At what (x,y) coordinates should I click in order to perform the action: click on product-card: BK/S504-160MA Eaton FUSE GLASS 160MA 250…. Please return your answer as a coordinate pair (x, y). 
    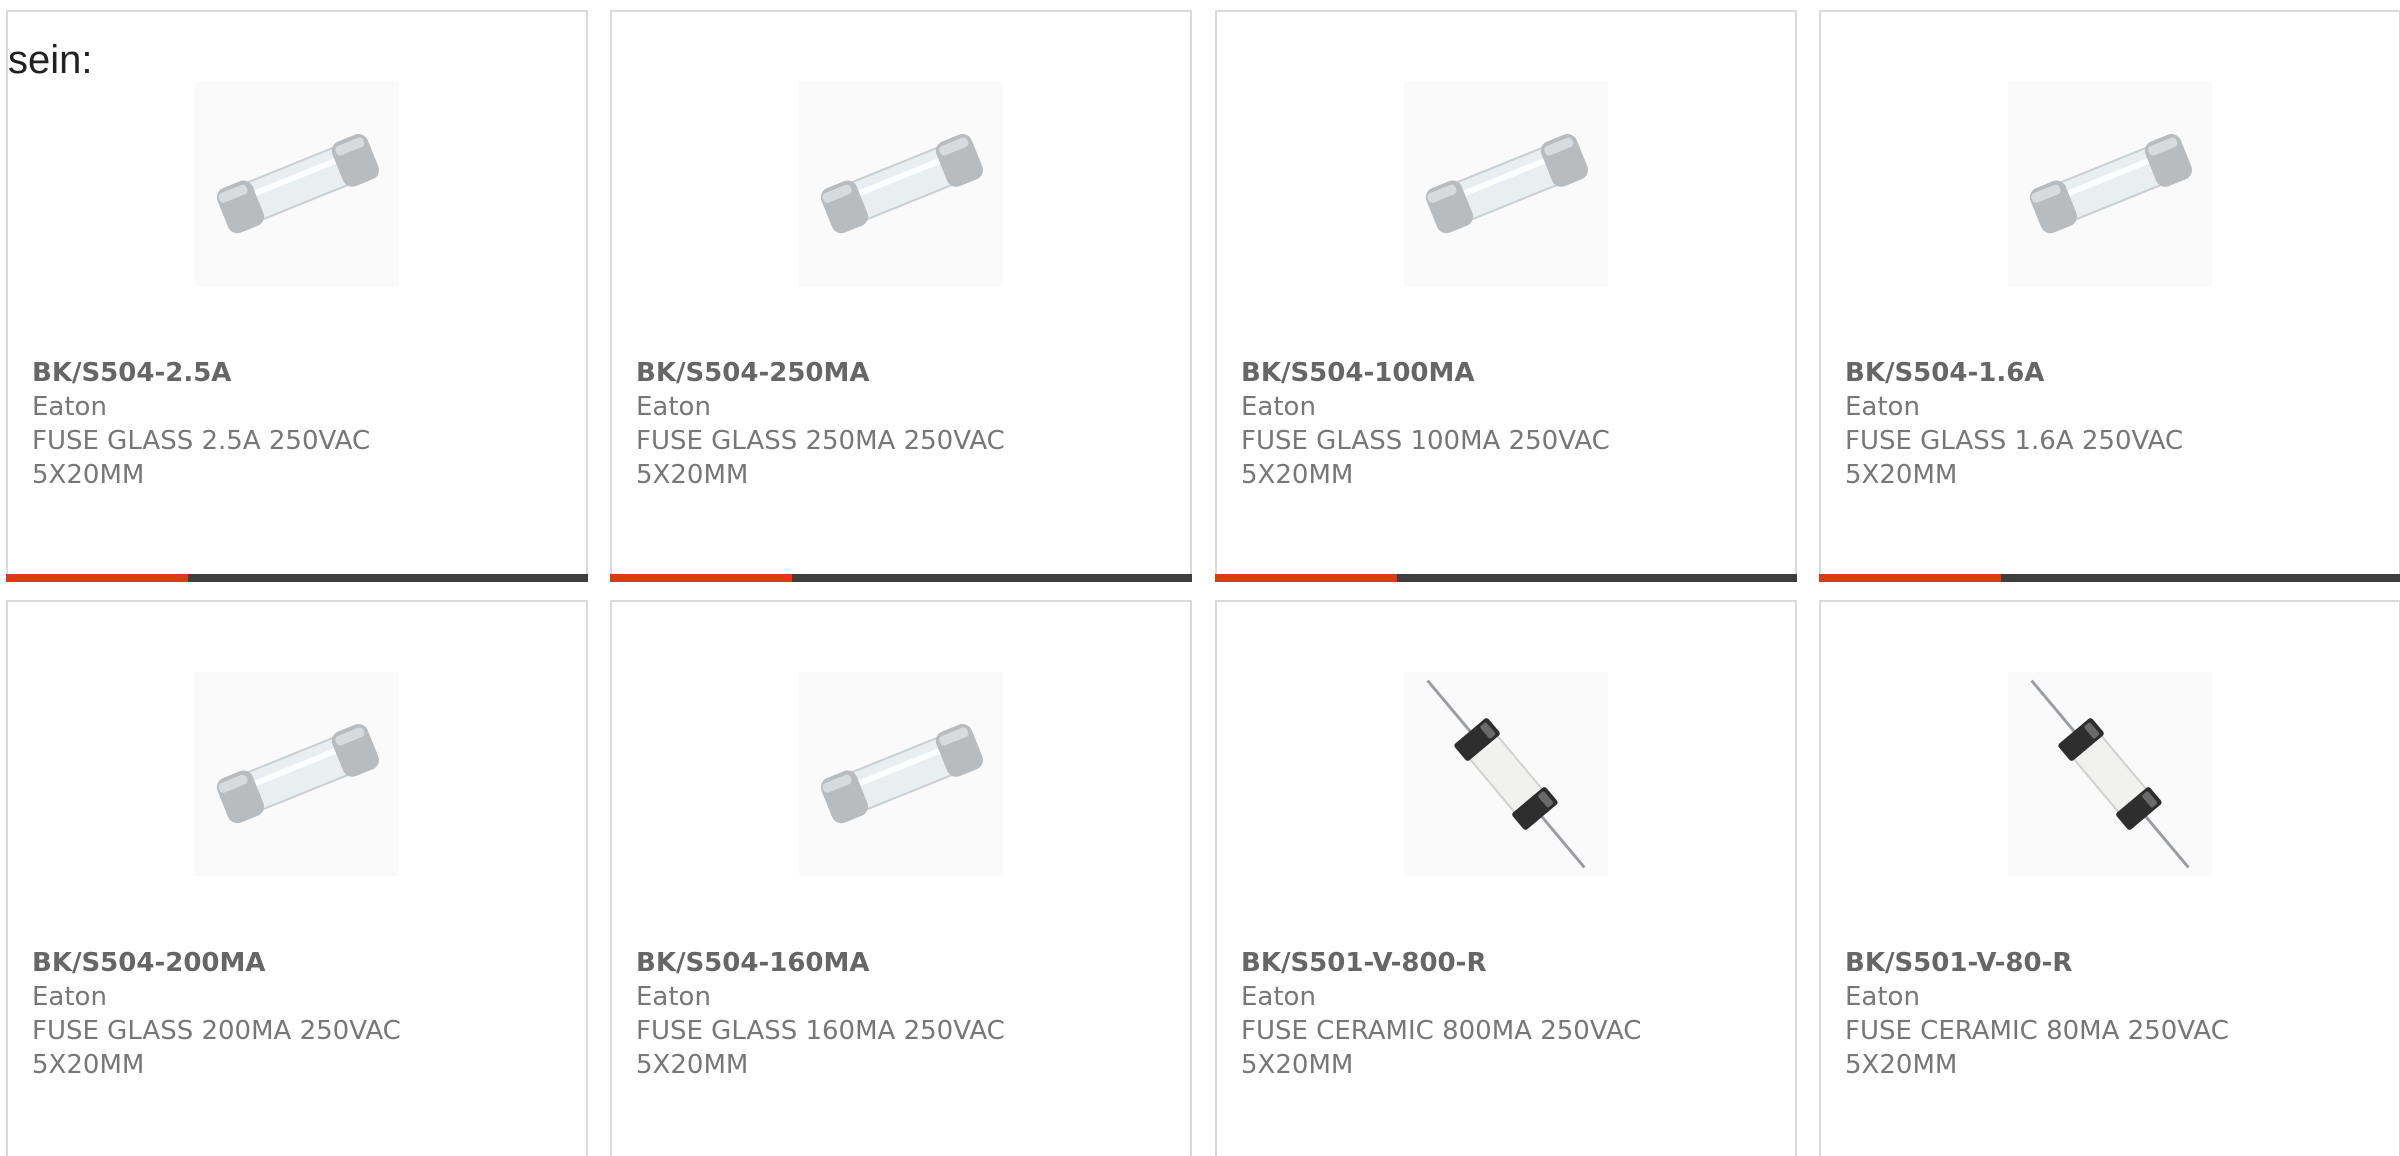
    Looking at the image, I should click on (901, 878).